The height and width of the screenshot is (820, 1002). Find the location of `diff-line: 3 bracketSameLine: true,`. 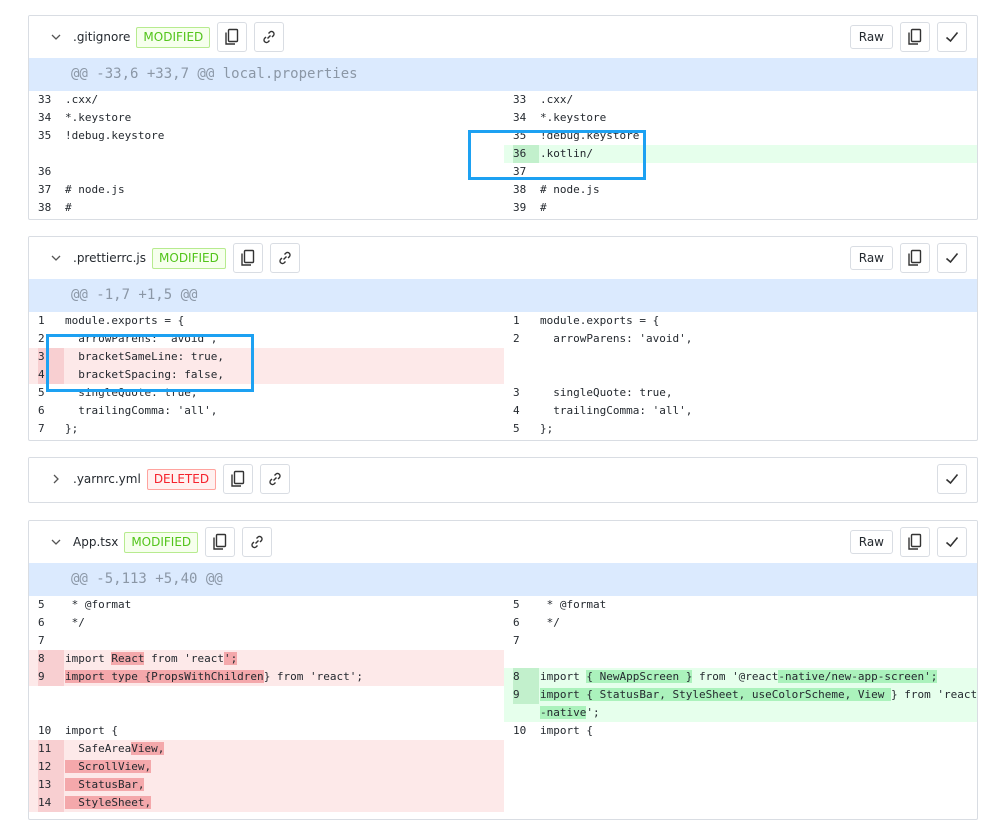

diff-line: 3 bracketSameLine: true, is located at coordinates (266, 357).